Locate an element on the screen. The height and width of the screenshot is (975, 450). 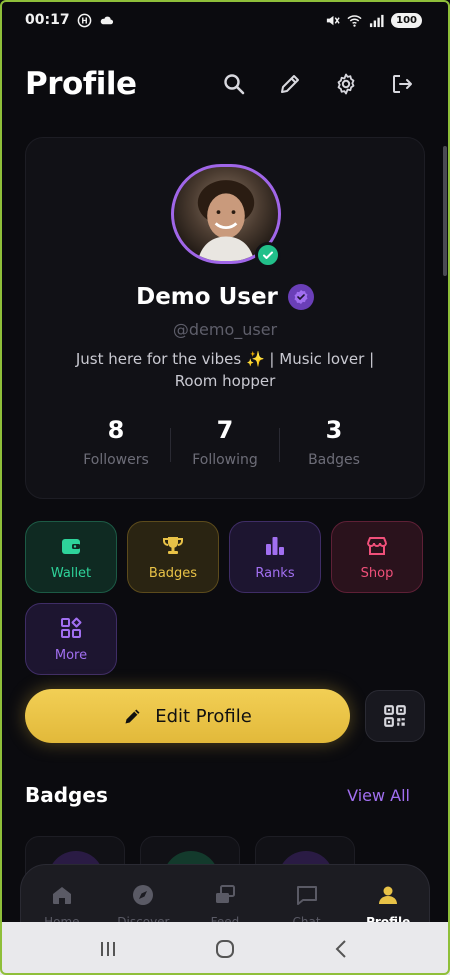
verified-icon is located at coordinates (300, 297).